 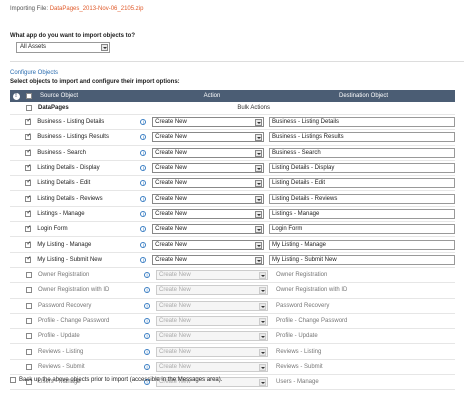 What do you see at coordinates (361, 183) in the screenshot?
I see `destination-input: Listing Details - Edit` at bounding box center [361, 183].